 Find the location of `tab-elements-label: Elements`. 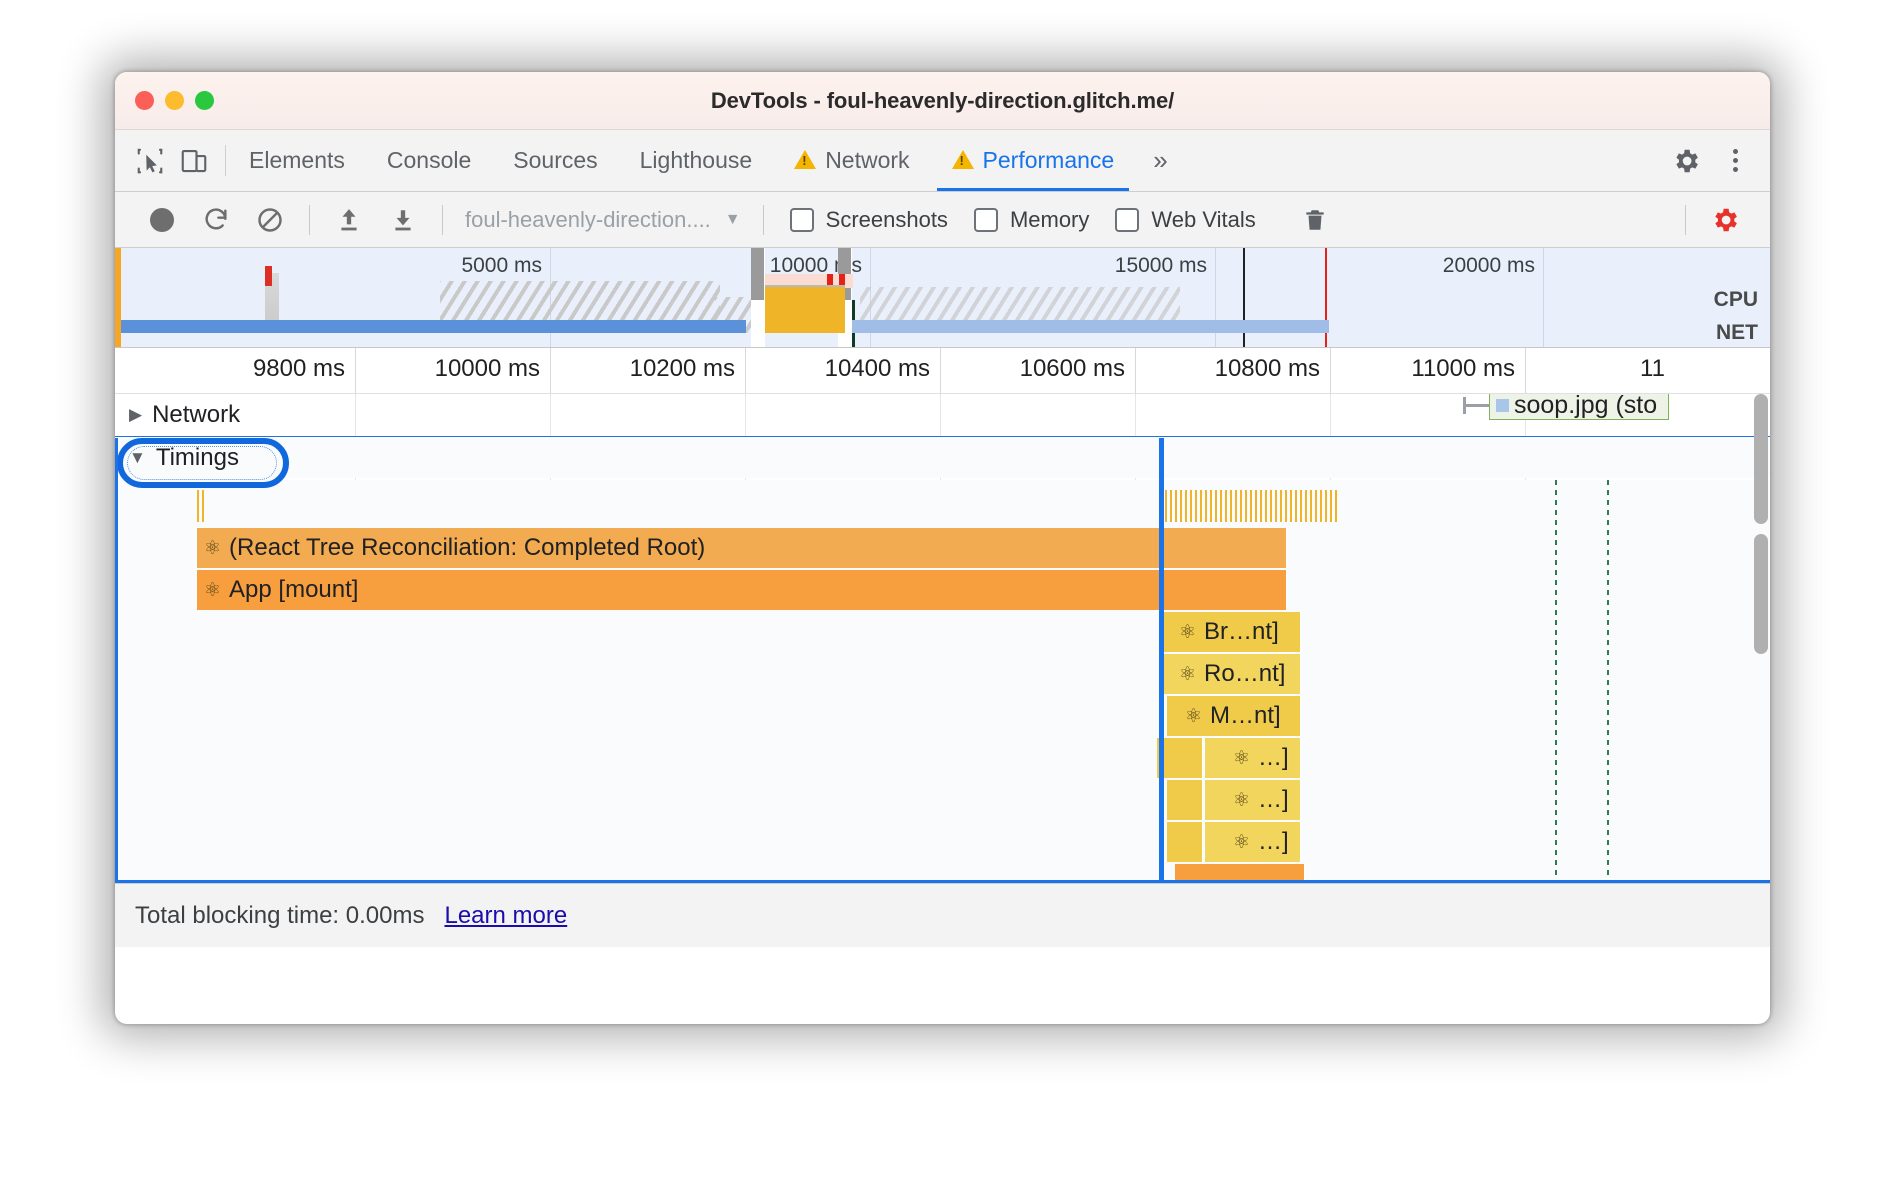

tab-elements-label: Elements is located at coordinates (297, 160).